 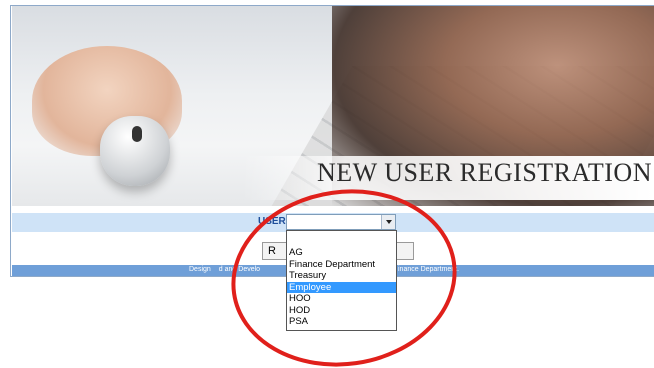 What do you see at coordinates (272, 221) in the screenshot?
I see `user-label: USER` at bounding box center [272, 221].